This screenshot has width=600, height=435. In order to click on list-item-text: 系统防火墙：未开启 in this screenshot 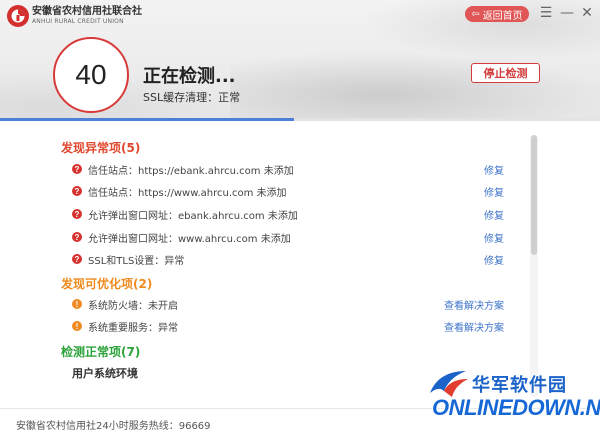, I will do `click(133, 306)`.